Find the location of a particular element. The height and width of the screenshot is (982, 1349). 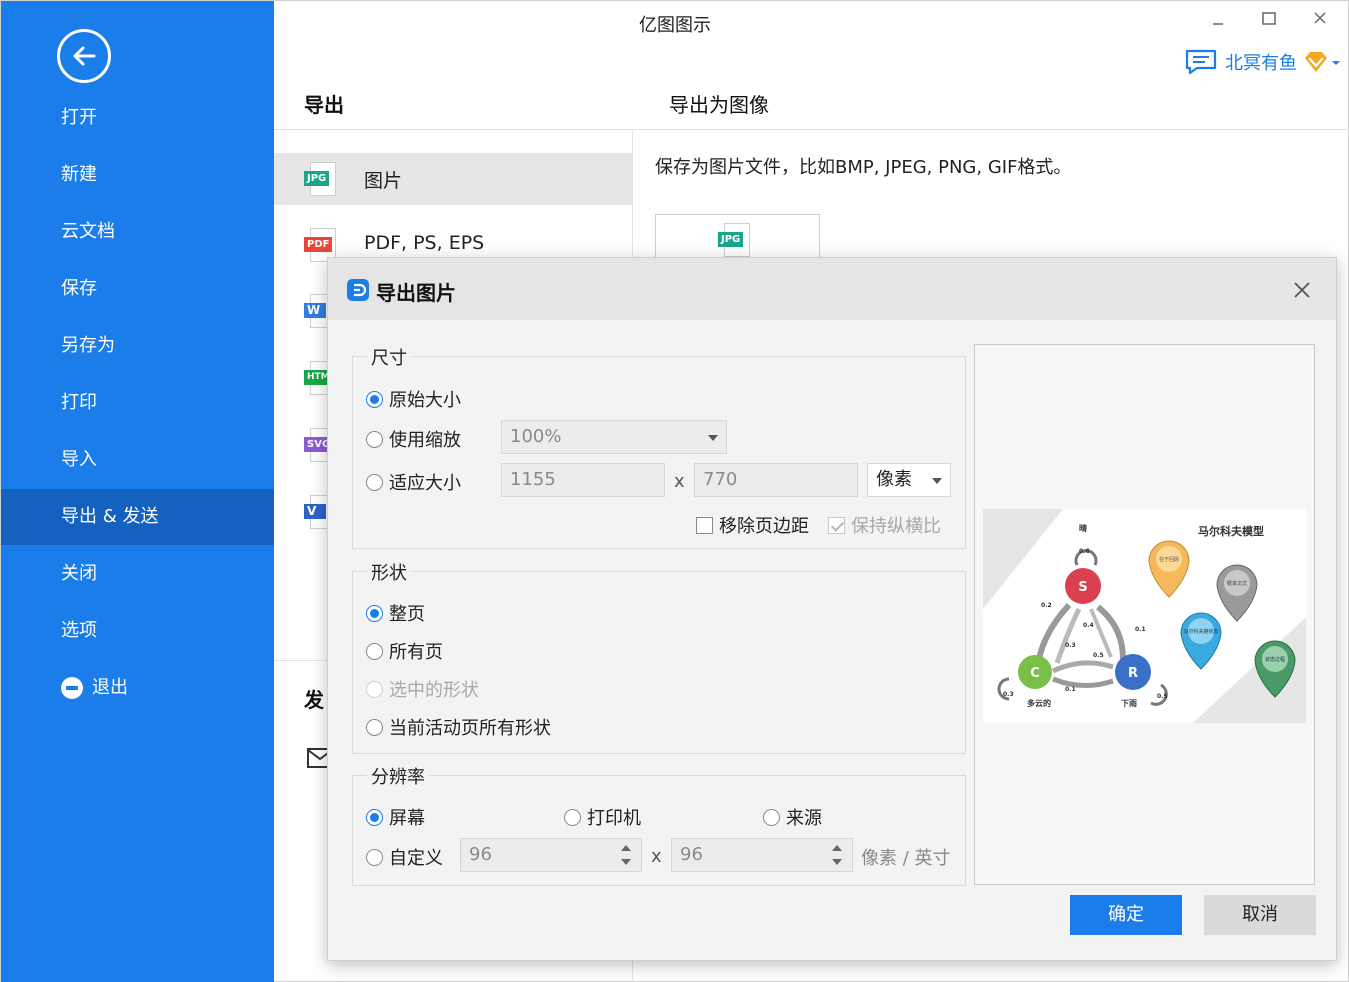

custom-radio: 自定义 is located at coordinates (404, 857).